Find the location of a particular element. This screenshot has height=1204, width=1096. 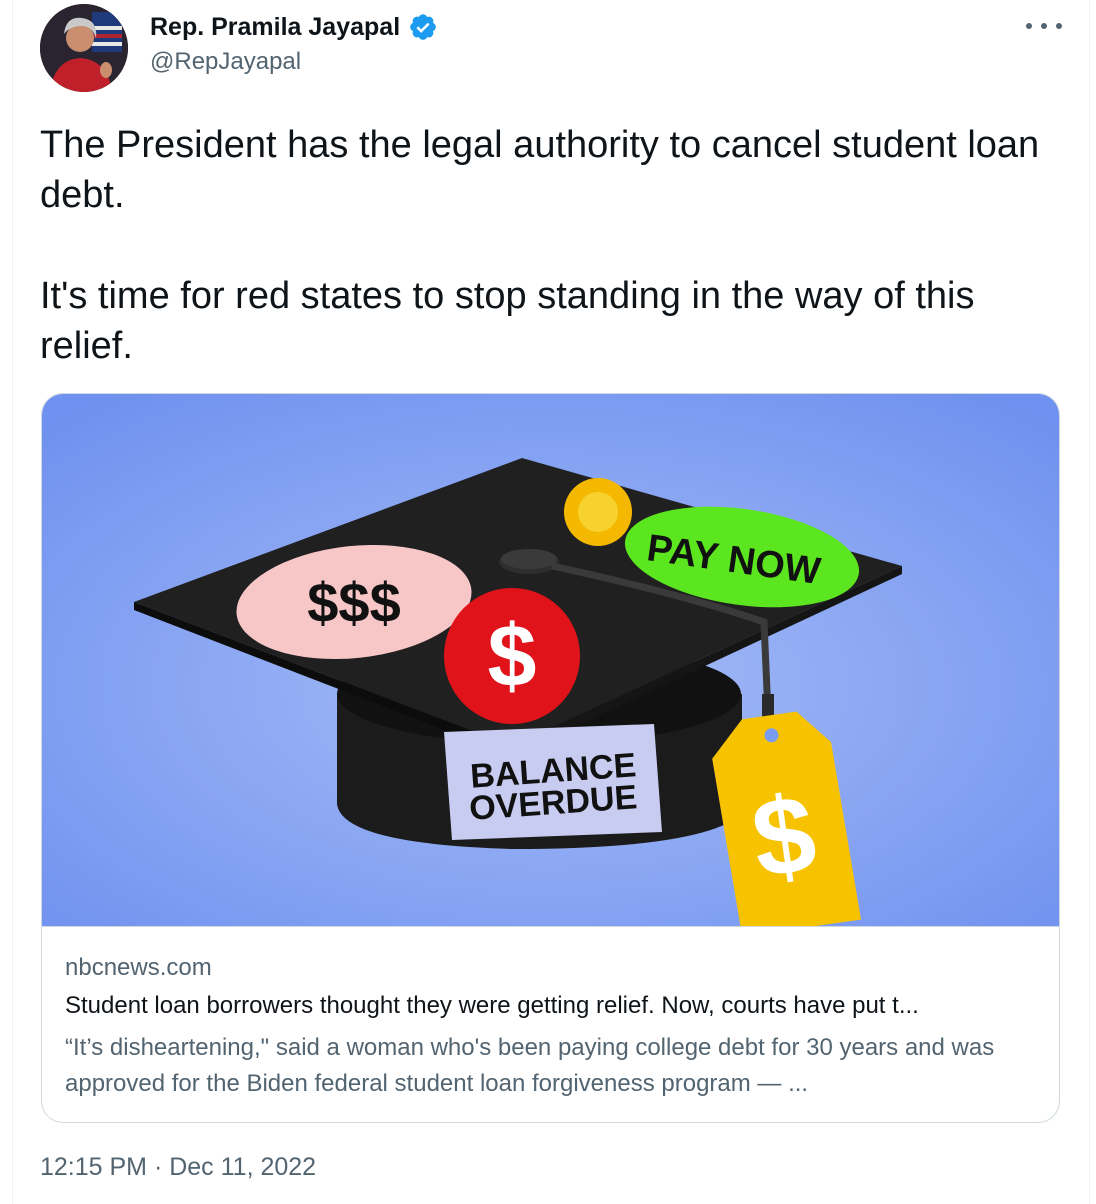

frame-border-right is located at coordinates (1089, 602).